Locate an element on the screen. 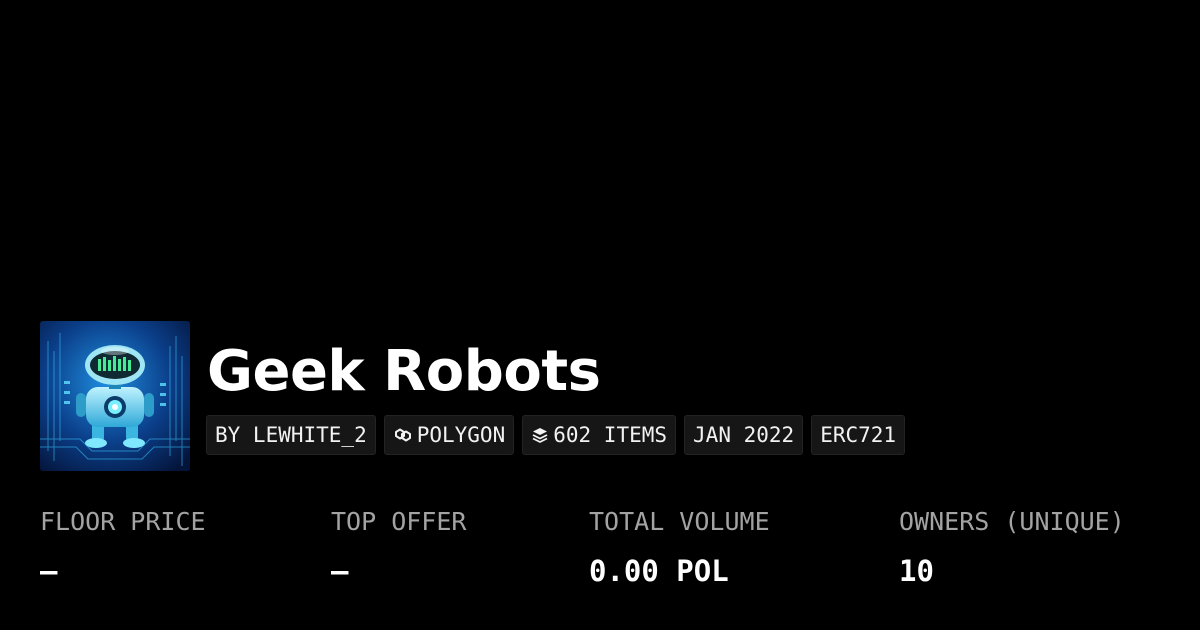 This screenshot has height=630, width=1200. collection-image is located at coordinates (115, 396).